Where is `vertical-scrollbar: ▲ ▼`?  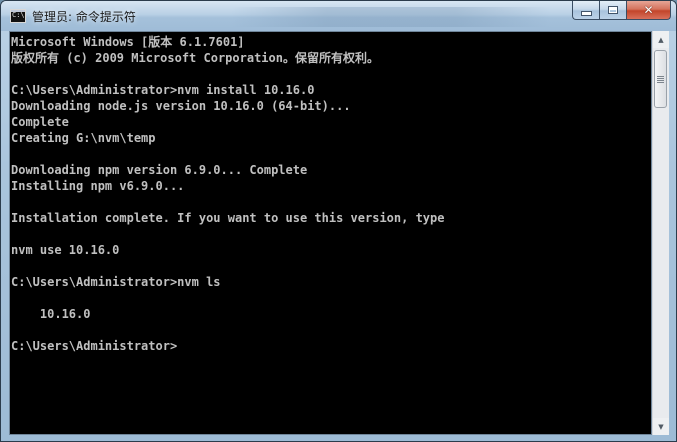
vertical-scrollbar: ▲ ▼ is located at coordinates (660, 233).